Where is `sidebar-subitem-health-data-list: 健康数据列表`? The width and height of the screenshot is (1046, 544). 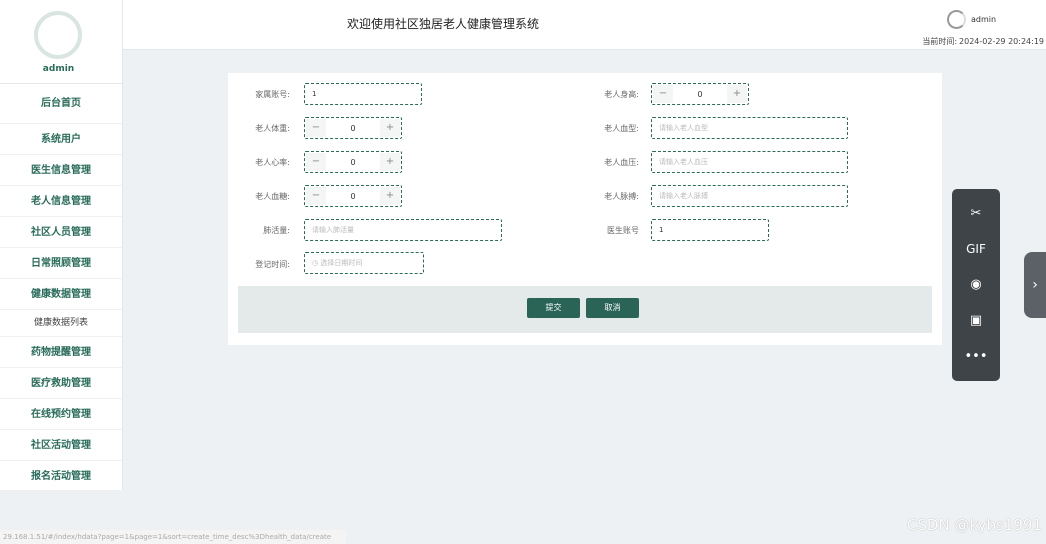 sidebar-subitem-health-data-list: 健康数据列表 is located at coordinates (61, 323).